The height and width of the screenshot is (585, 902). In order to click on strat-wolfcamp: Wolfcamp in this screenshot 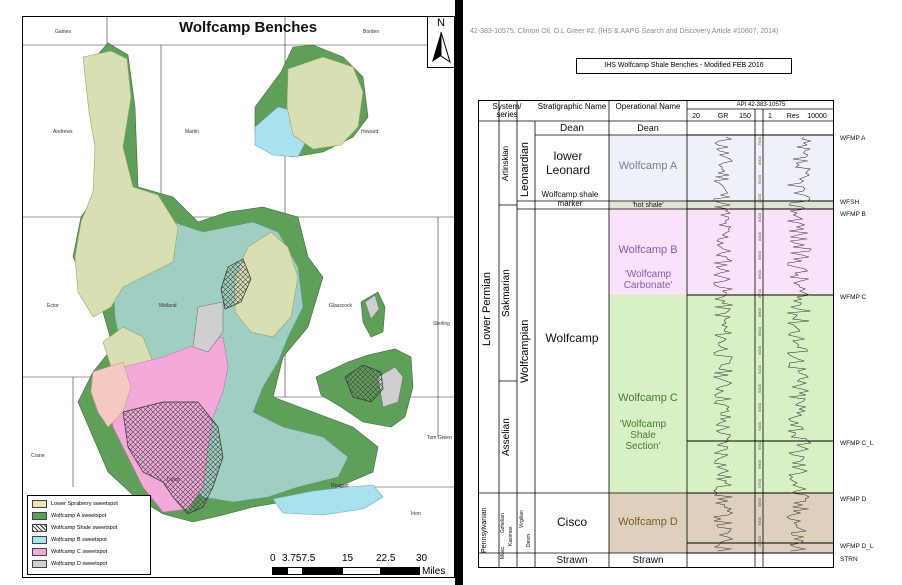, I will do `click(572, 338)`.